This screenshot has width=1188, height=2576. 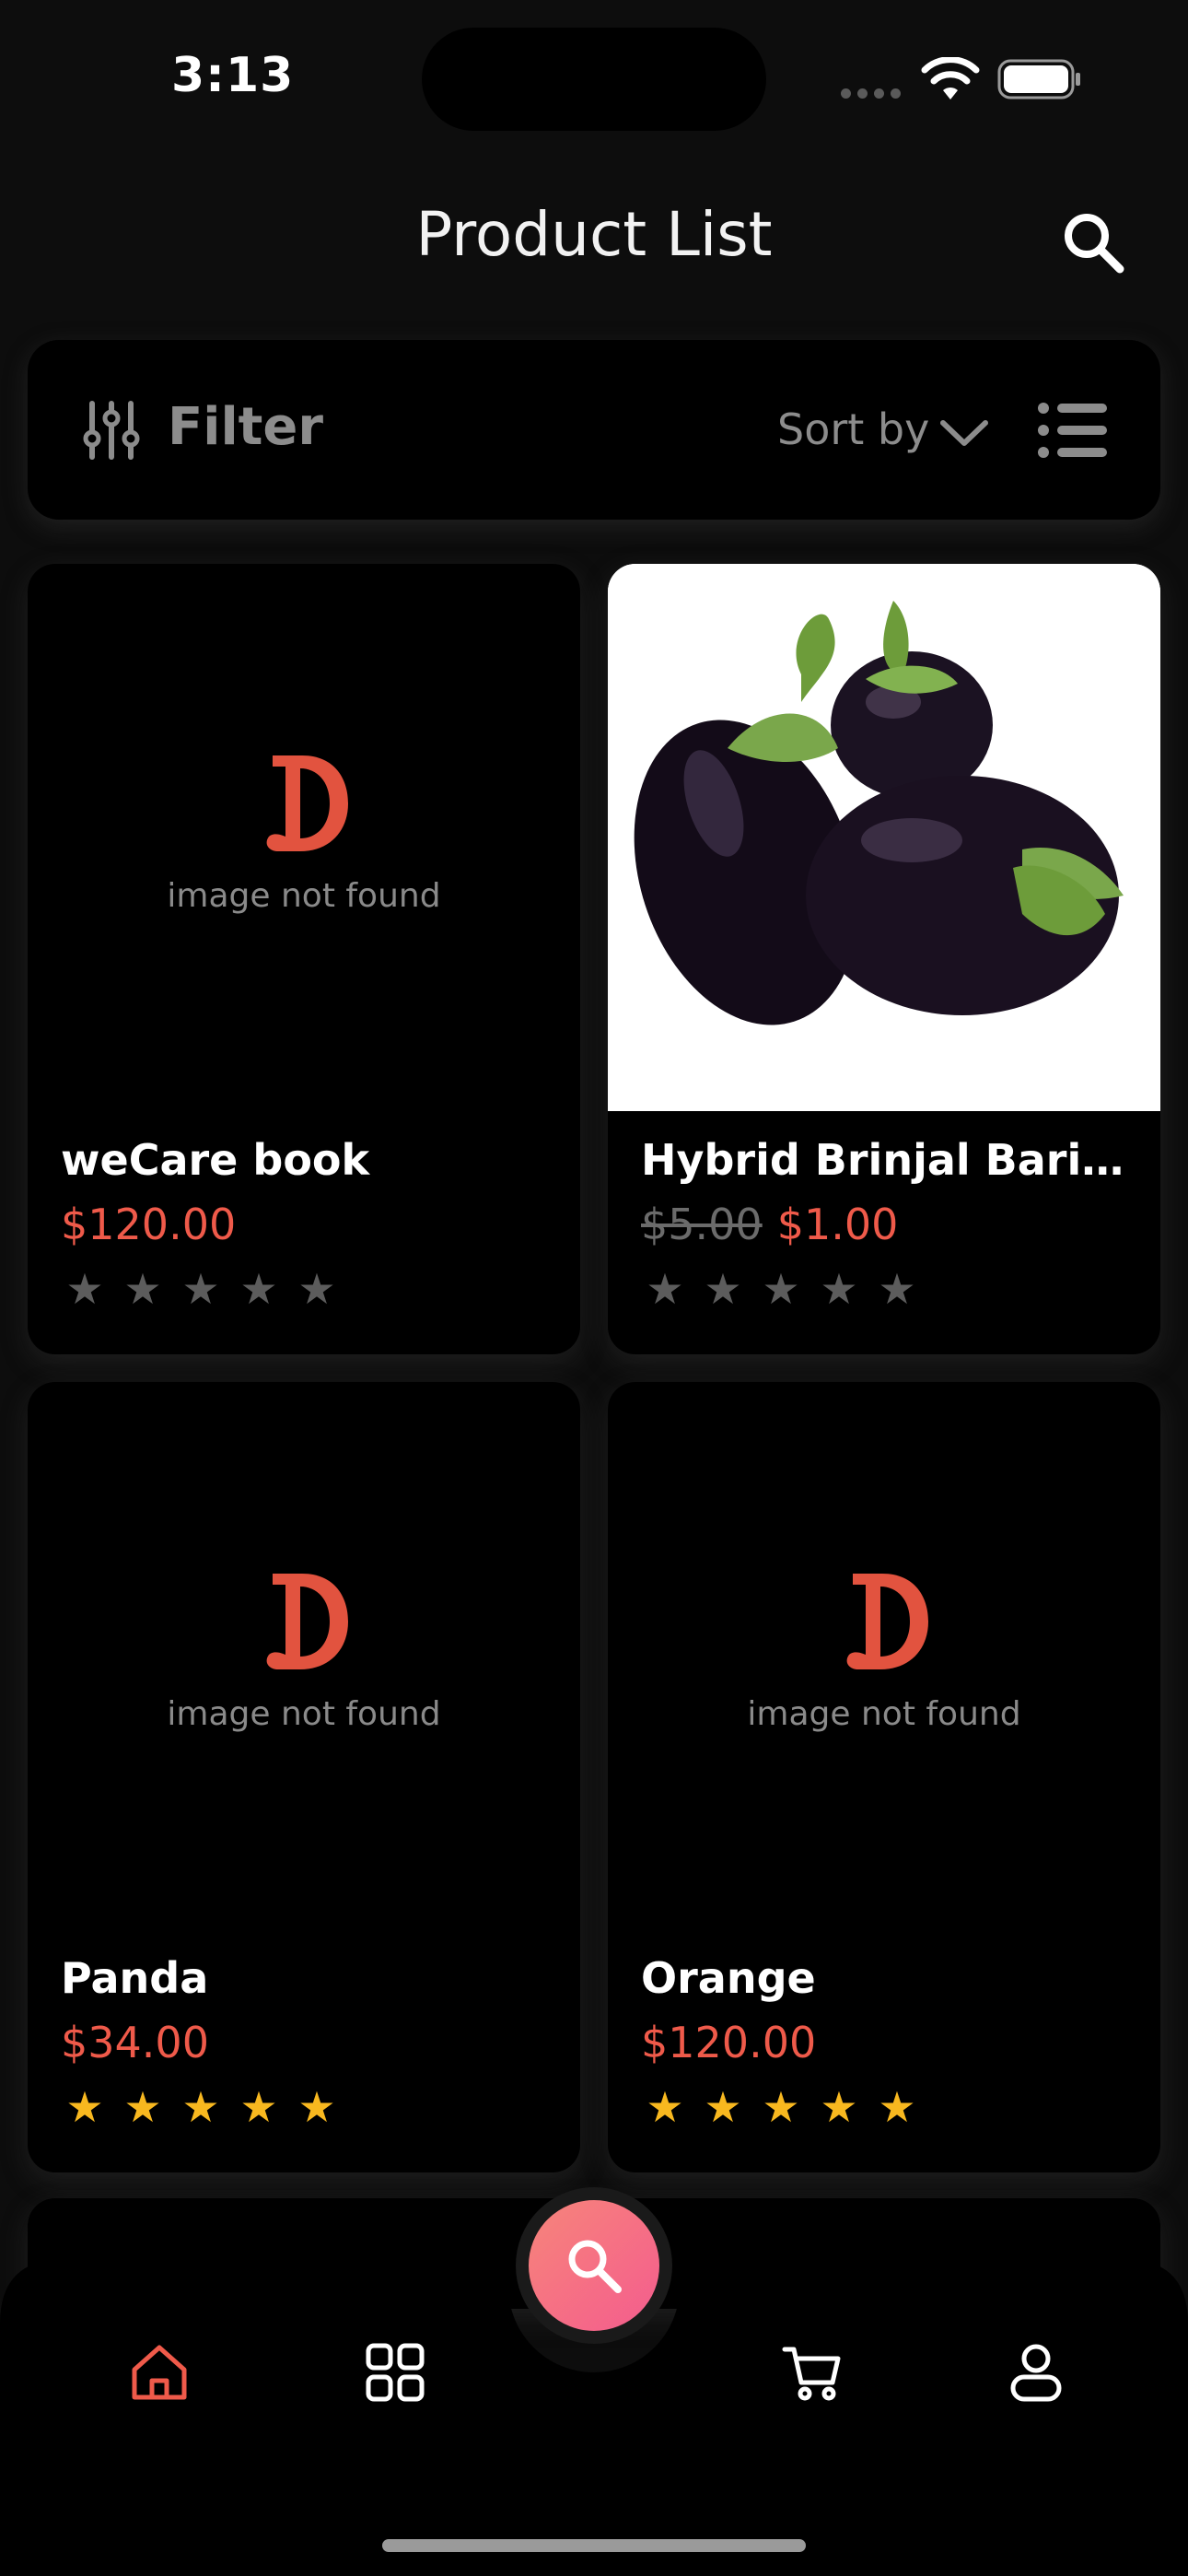 I want to click on product-card: image not found Panda $34.00 ★ ★ ★ ★ ★, so click(x=304, y=1777).